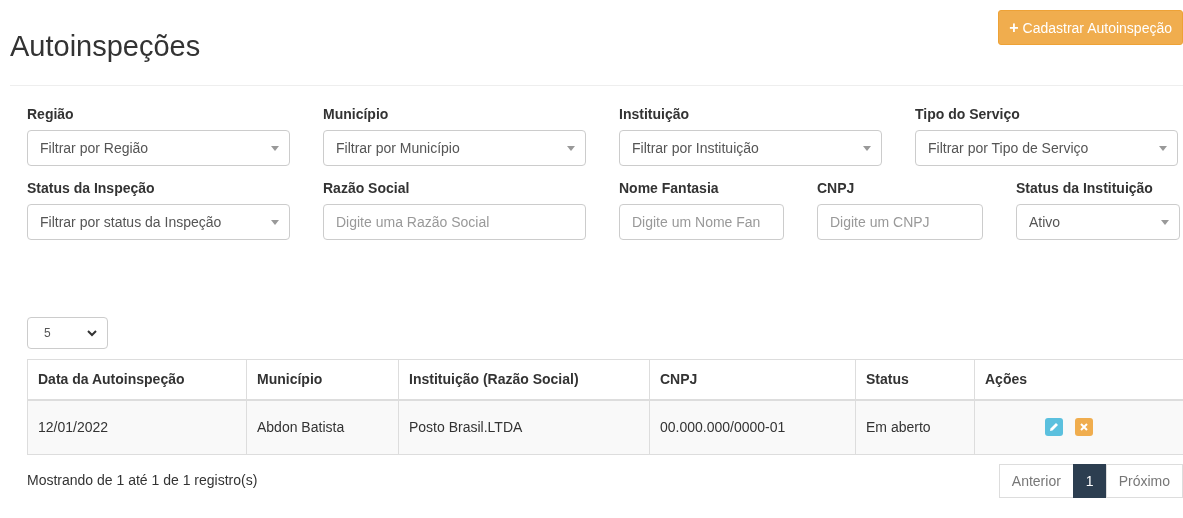  Describe the element at coordinates (158, 222) in the screenshot. I see `select-field: Filtrar por status da Inspeção` at that location.